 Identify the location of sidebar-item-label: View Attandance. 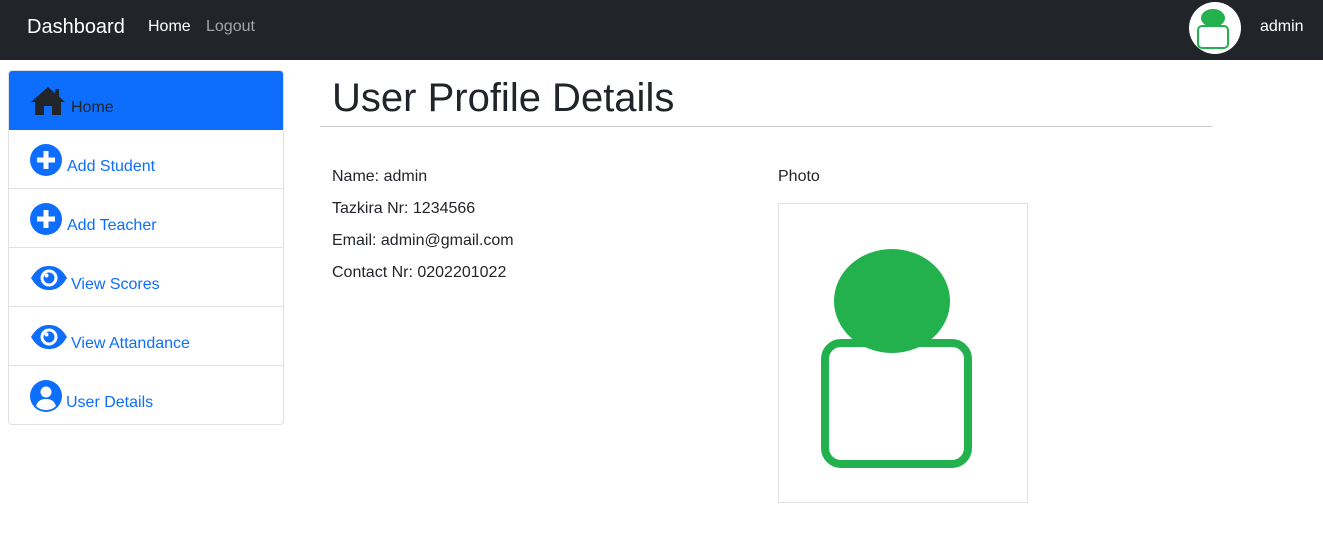
(130, 343).